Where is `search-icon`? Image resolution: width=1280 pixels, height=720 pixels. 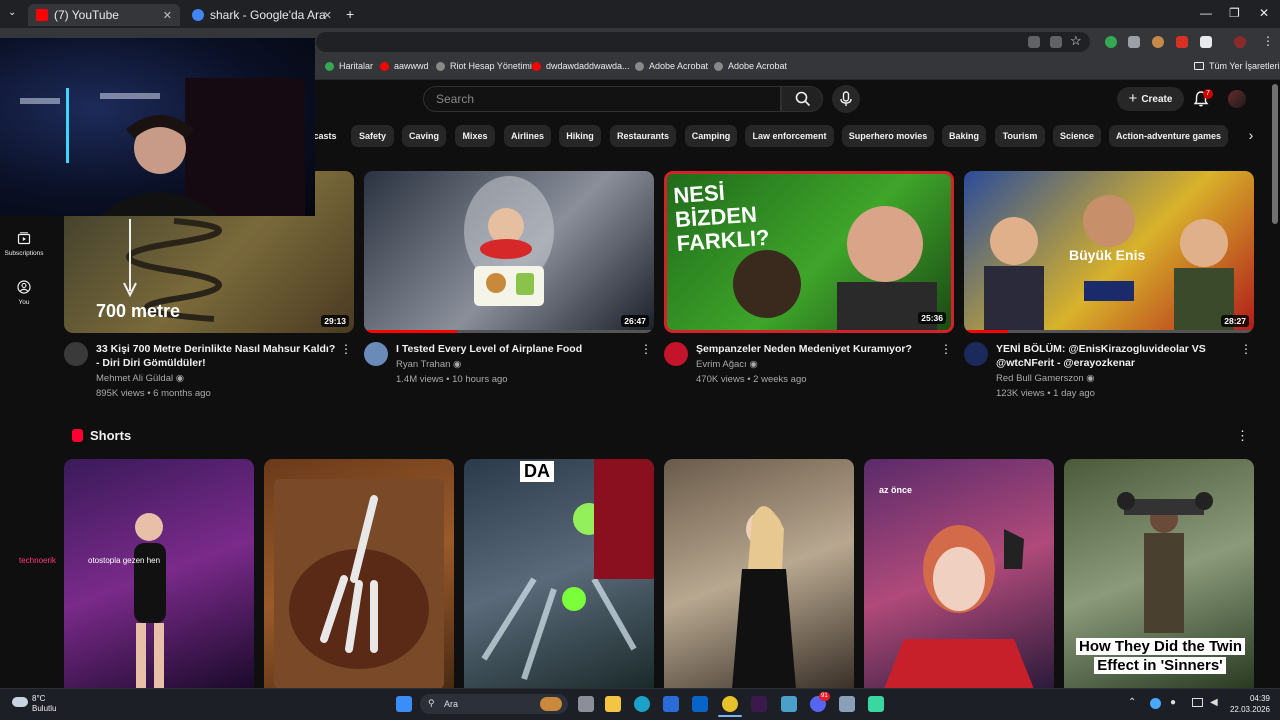 search-icon is located at coordinates (803, 99).